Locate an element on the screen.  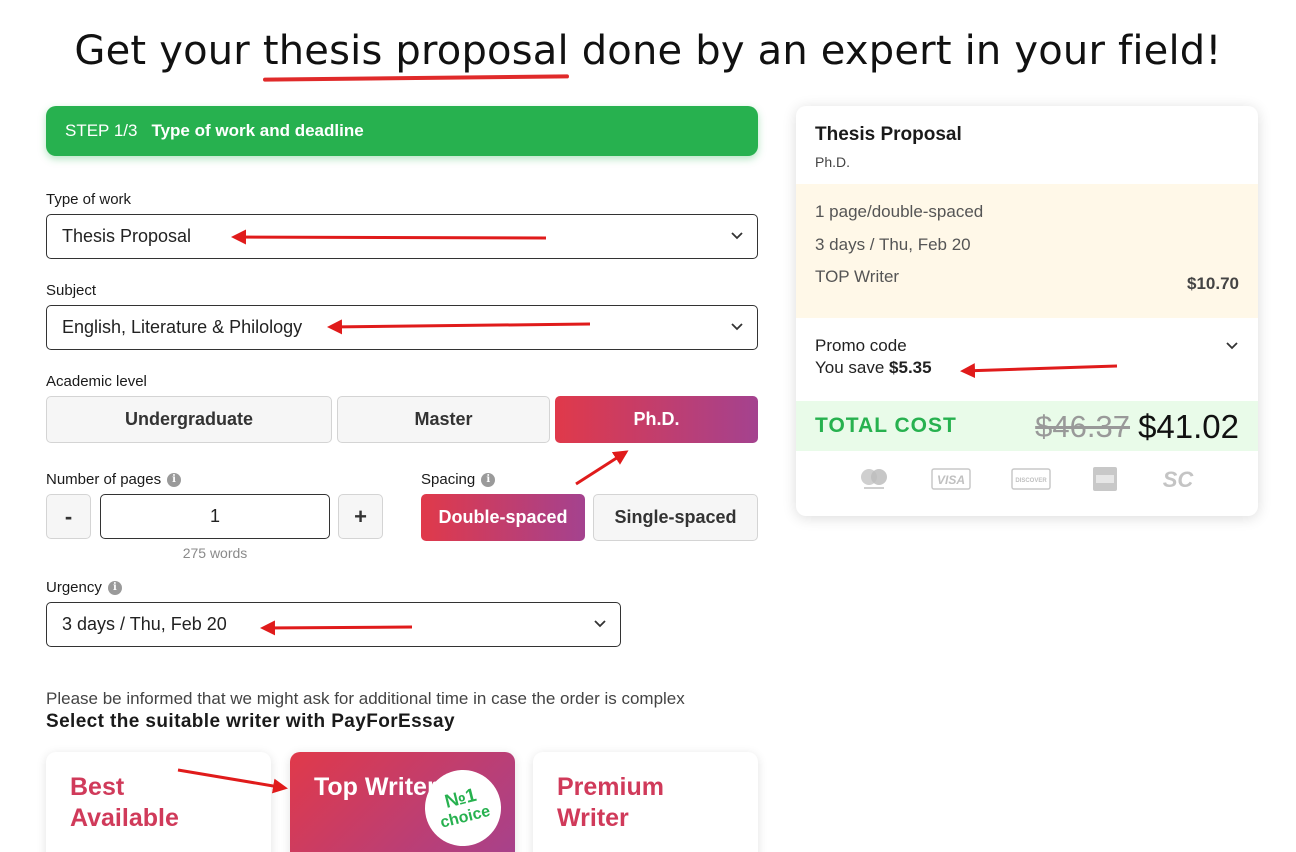
discover-label: DISCOVER is located at coordinates (1031, 481).